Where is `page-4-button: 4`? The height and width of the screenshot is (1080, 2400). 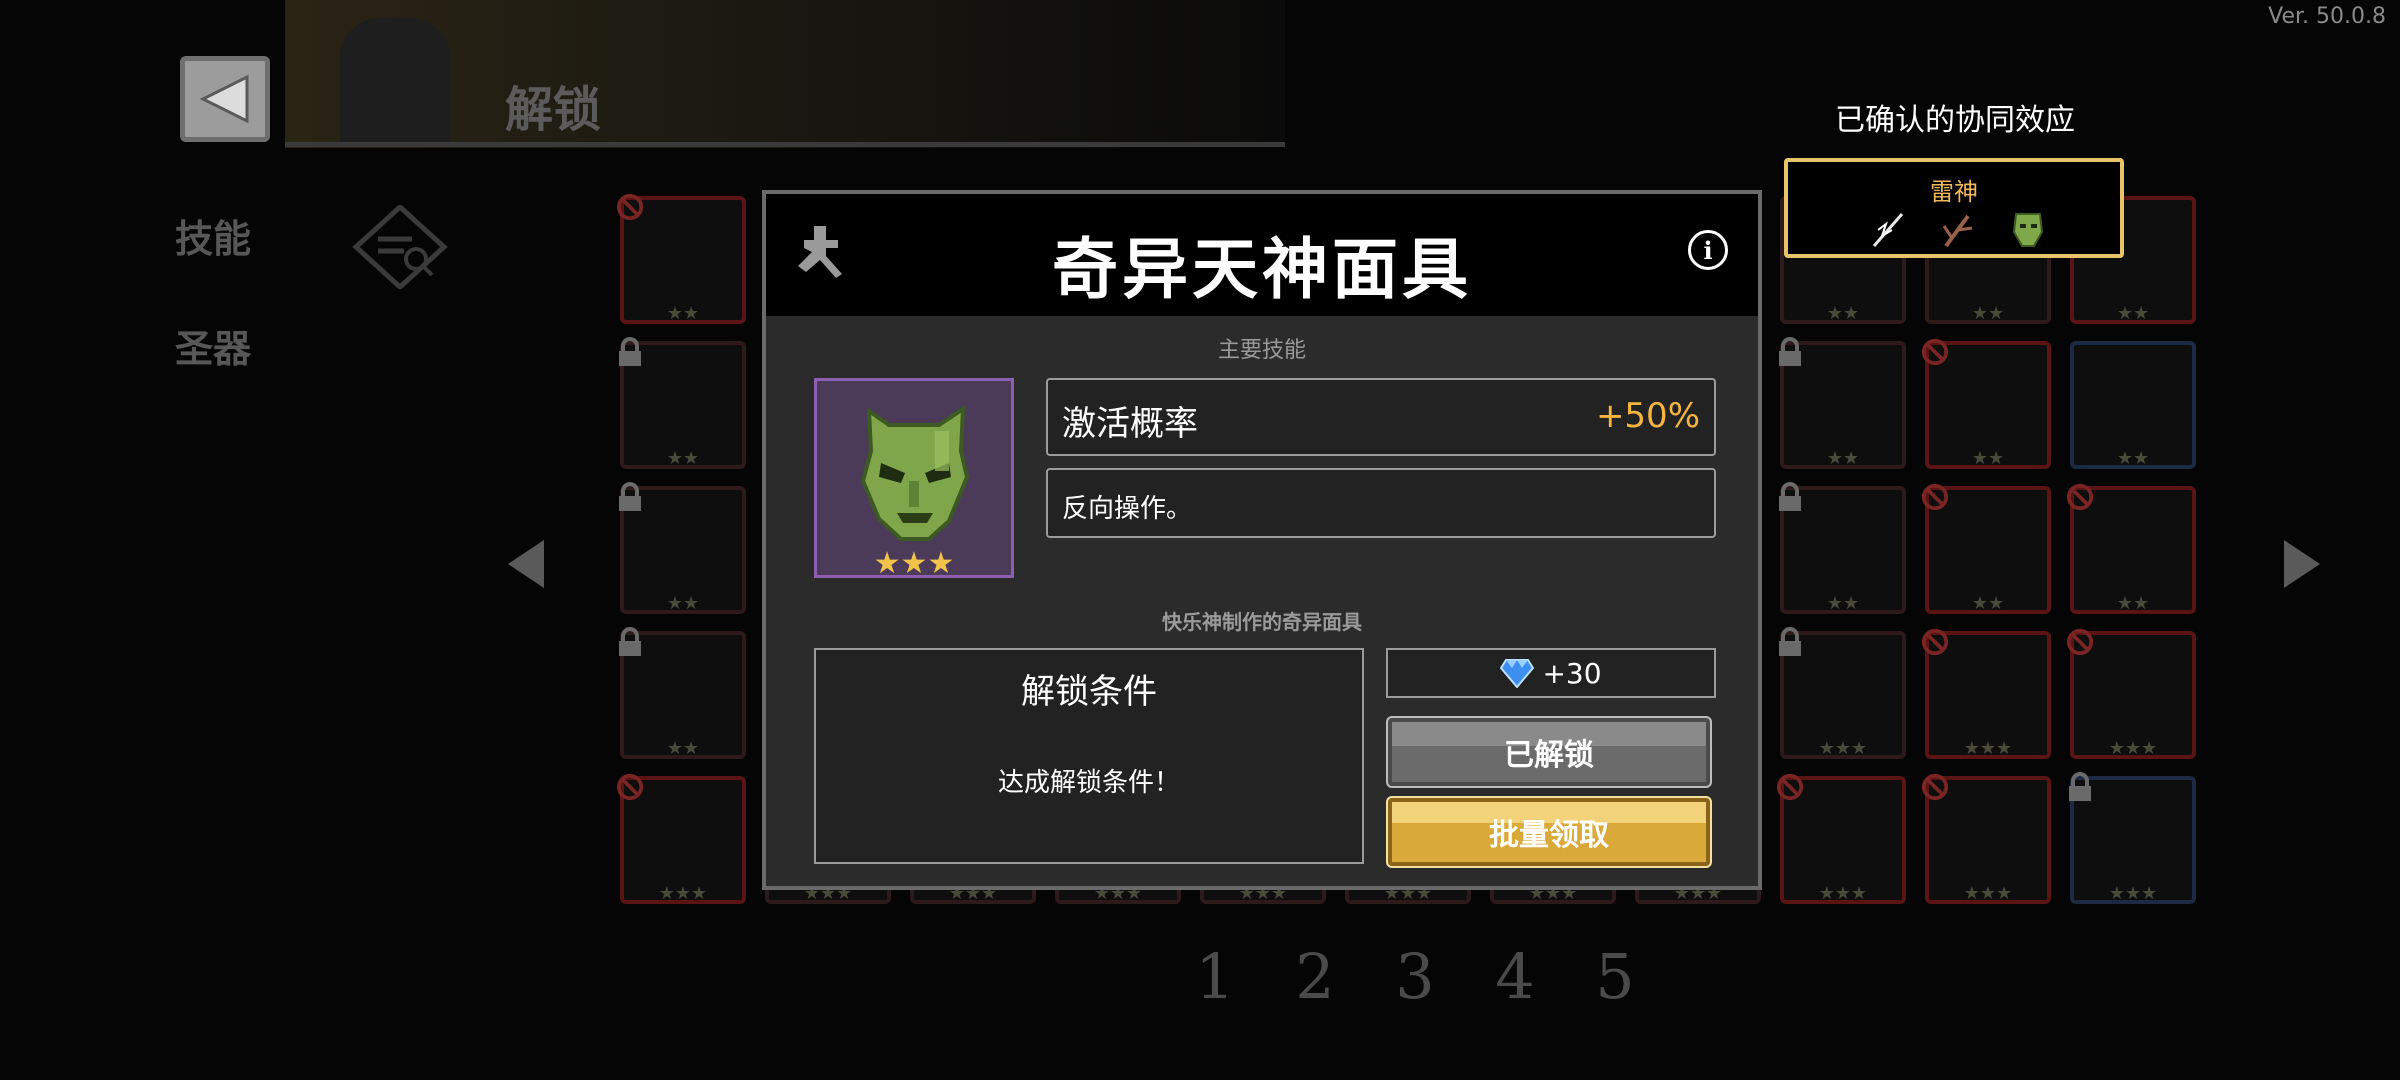 page-4-button: 4 is located at coordinates (1515, 976).